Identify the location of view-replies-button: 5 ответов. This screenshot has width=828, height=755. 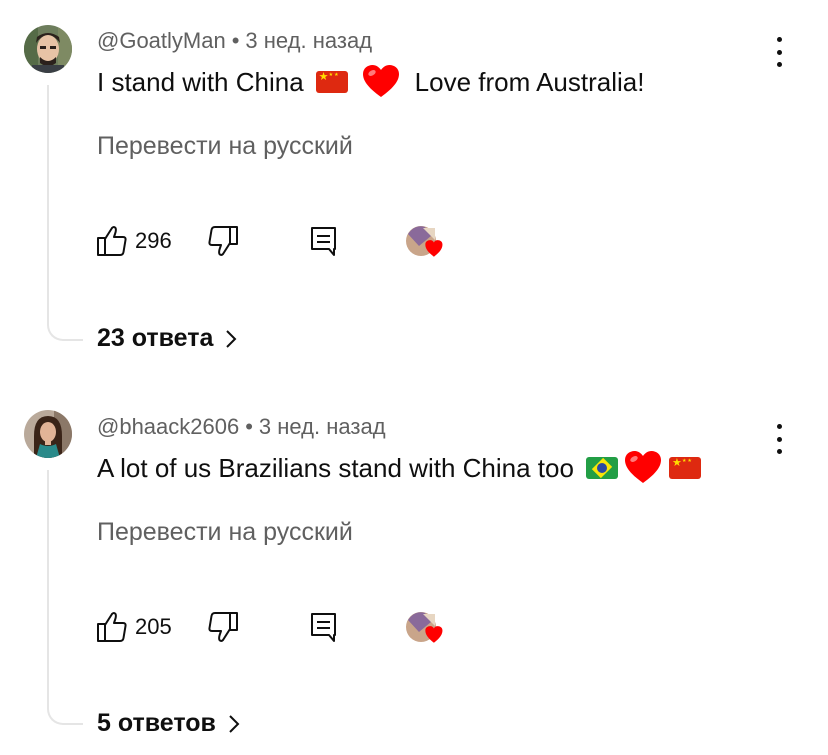
(168, 723).